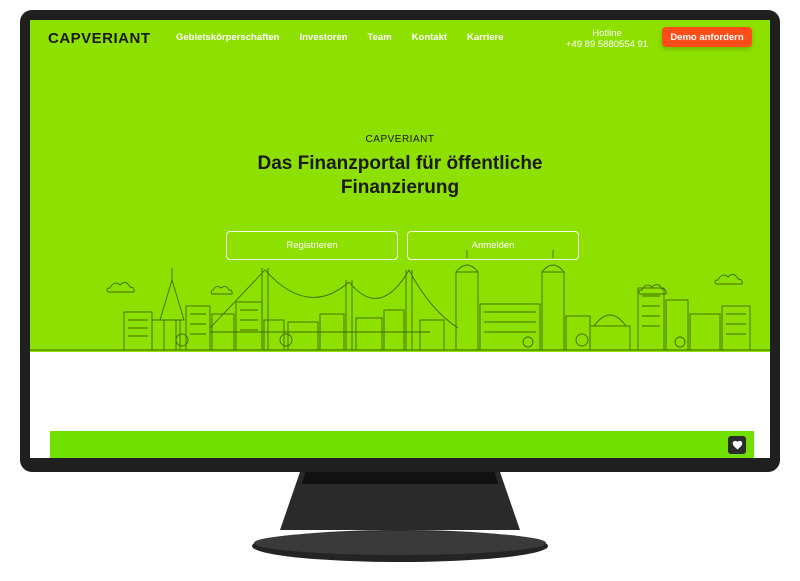 This screenshot has height=581, width=800. Describe the element at coordinates (707, 37) in the screenshot. I see `demo-request-button: Demo anfordern` at that location.